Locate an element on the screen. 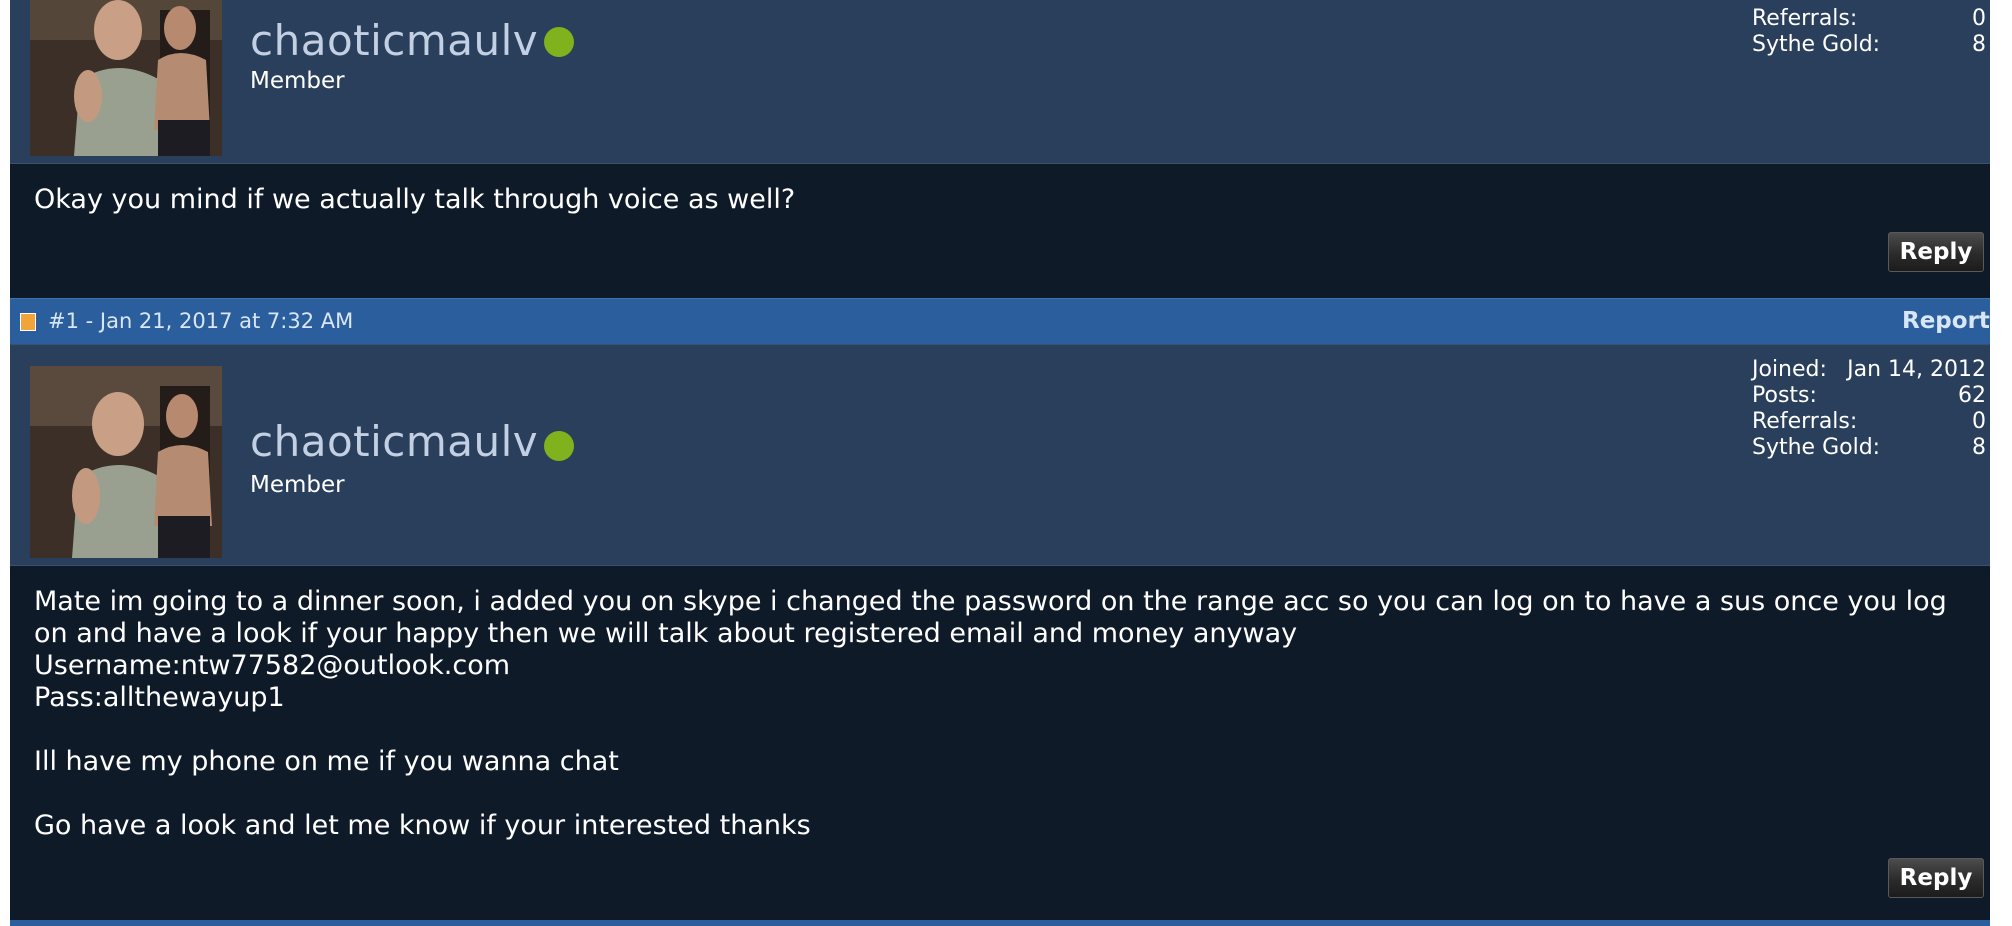 The height and width of the screenshot is (926, 2012). stat-joined: Joined: Jan 14, 2012 is located at coordinates (1869, 370).